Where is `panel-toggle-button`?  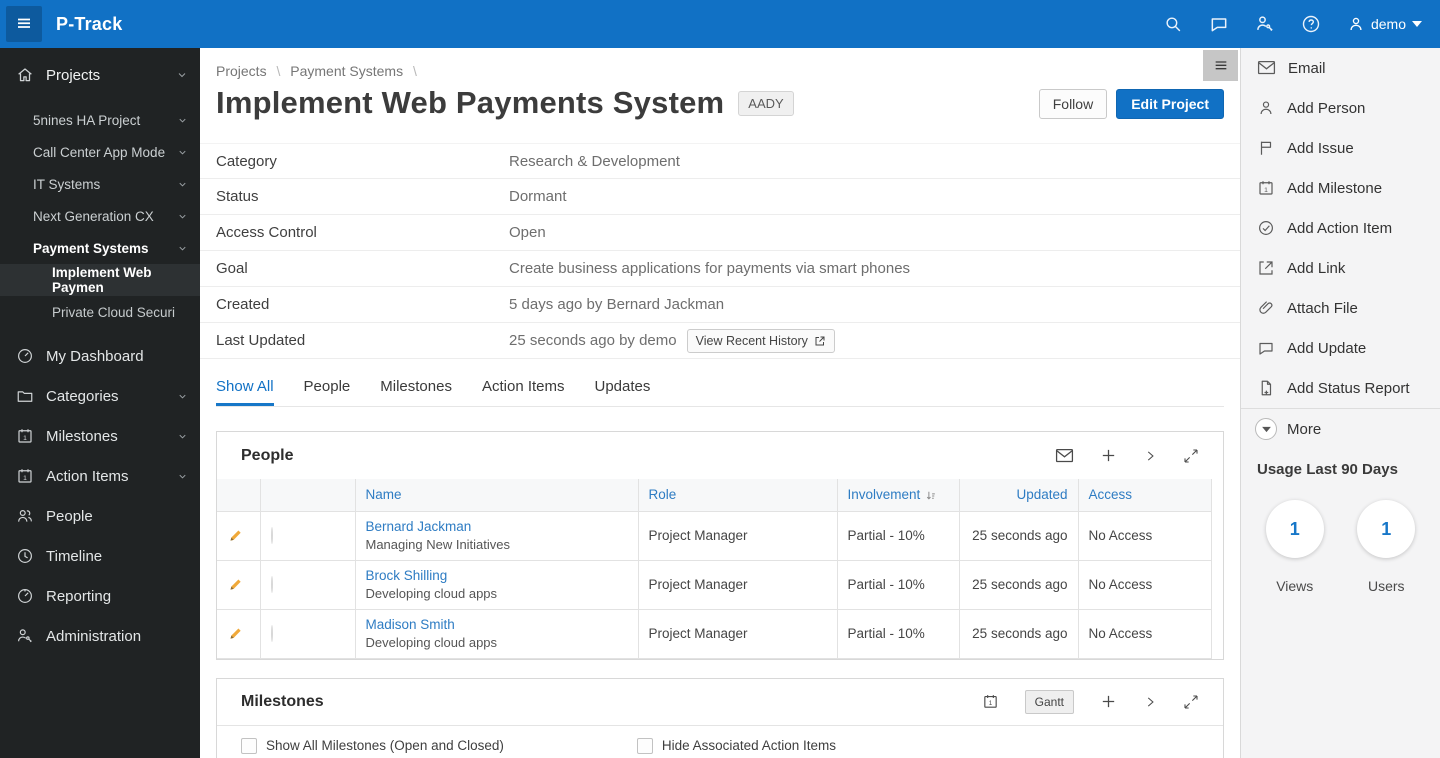
panel-toggle-button is located at coordinates (1220, 65).